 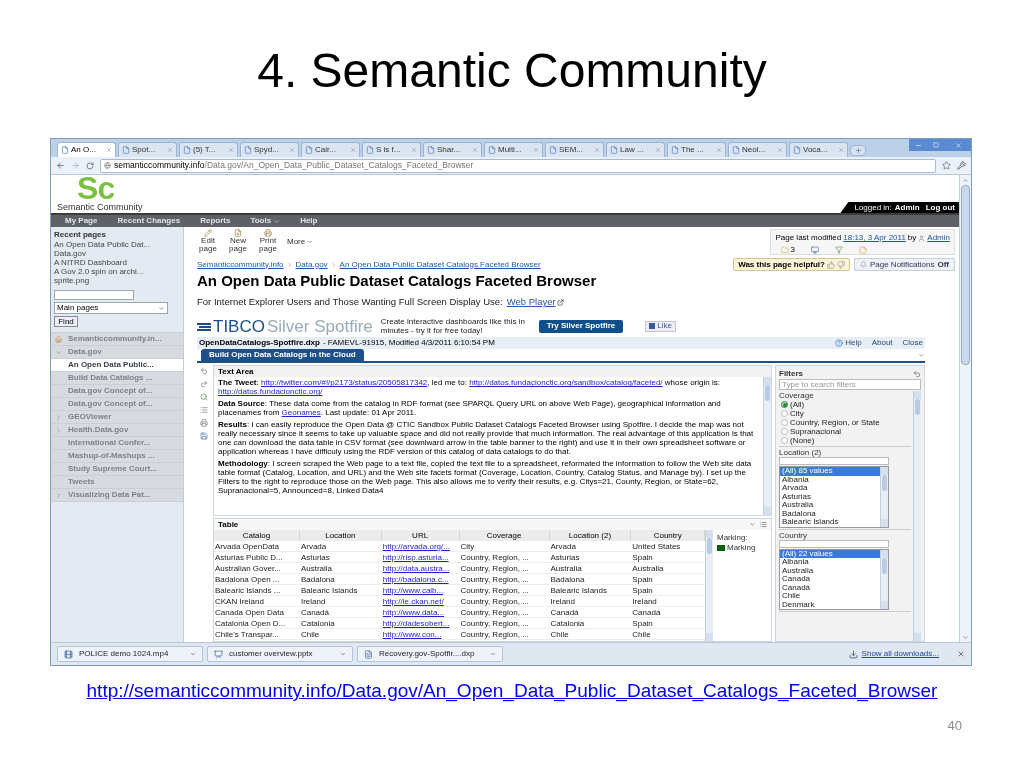 What do you see at coordinates (240, 264) in the screenshot?
I see `breadcrumb-link: Semanticcommunity.info` at bounding box center [240, 264].